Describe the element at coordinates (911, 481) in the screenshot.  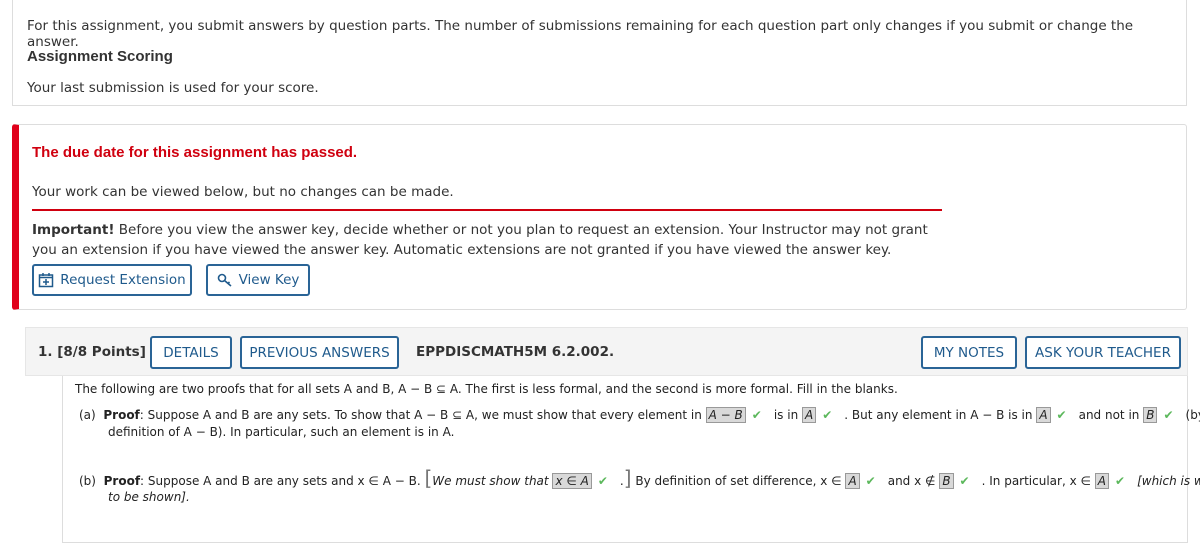
I see `text: and x ∉` at that location.